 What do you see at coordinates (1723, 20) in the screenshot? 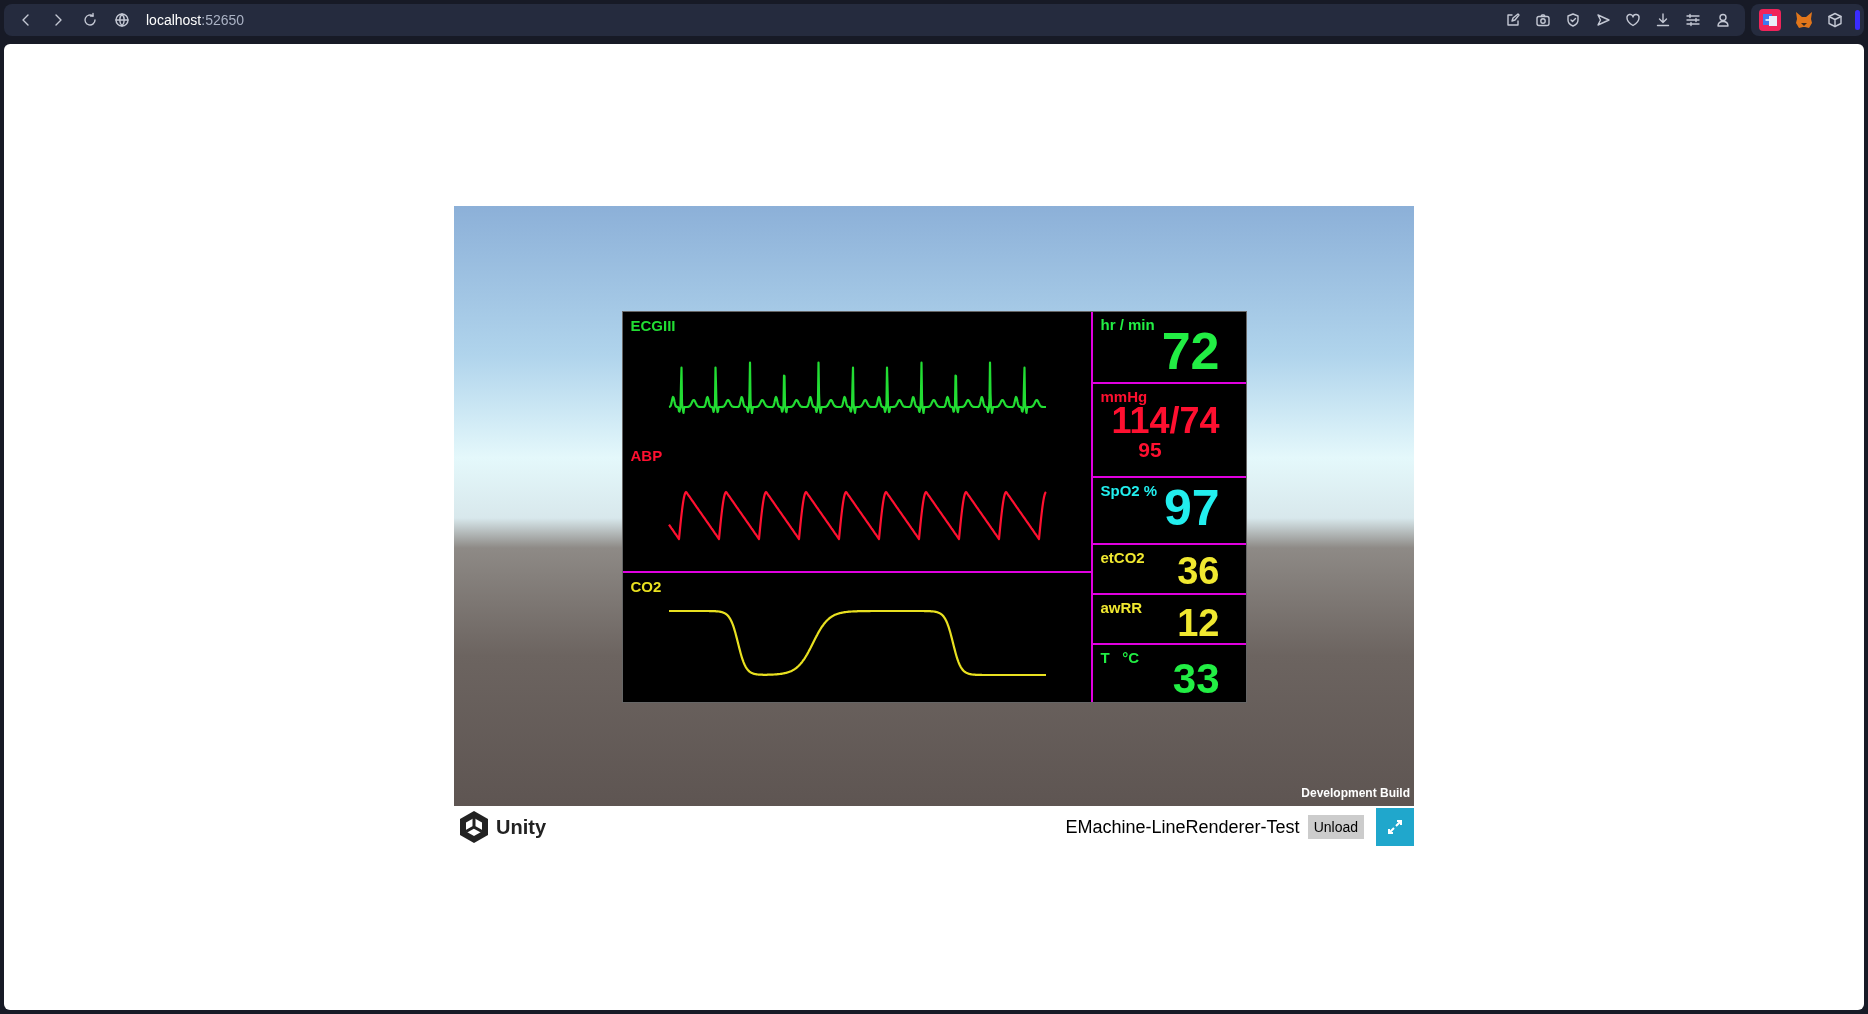
I see `profile-icon` at bounding box center [1723, 20].